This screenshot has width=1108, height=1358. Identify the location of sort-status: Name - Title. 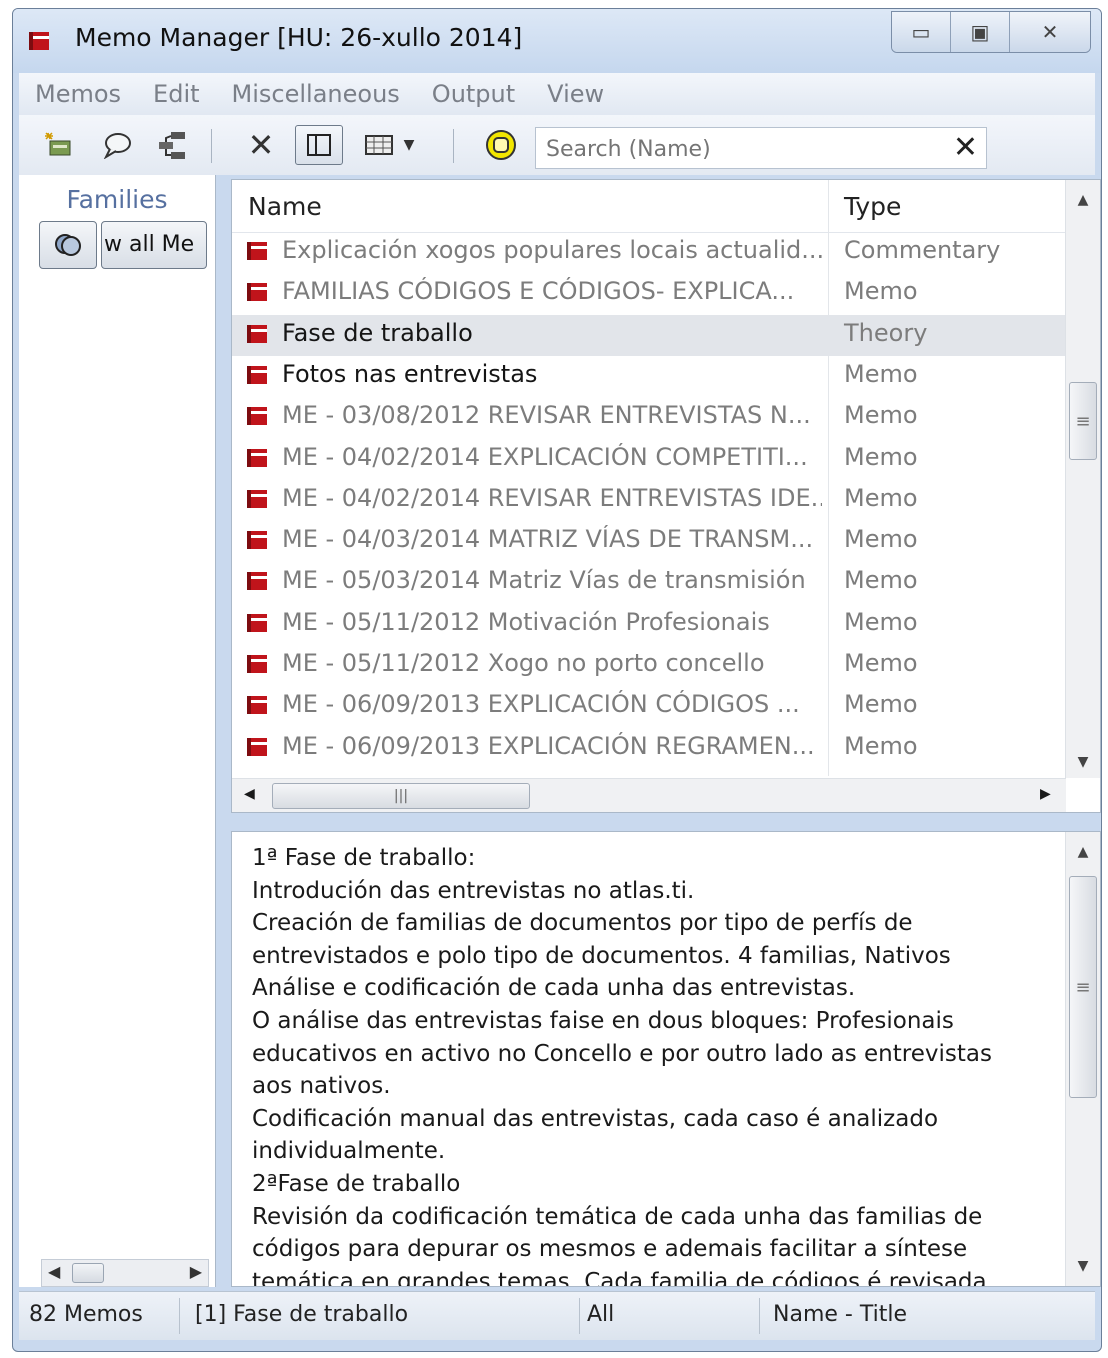
(840, 1314).